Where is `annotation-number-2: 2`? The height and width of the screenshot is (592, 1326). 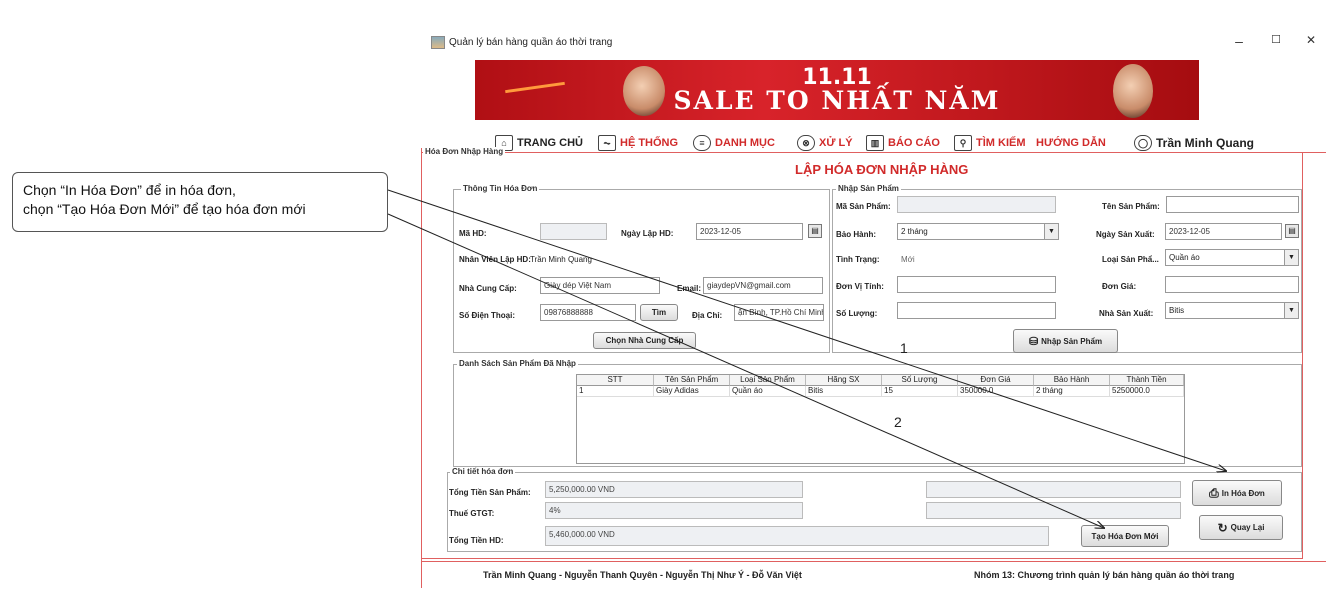 annotation-number-2: 2 is located at coordinates (898, 422).